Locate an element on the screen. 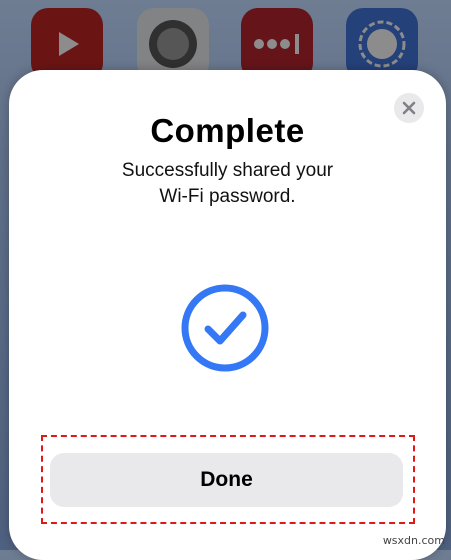 Image resolution: width=451 pixels, height=560 pixels. message-line-2: Wi-Fi password. is located at coordinates (227, 196).